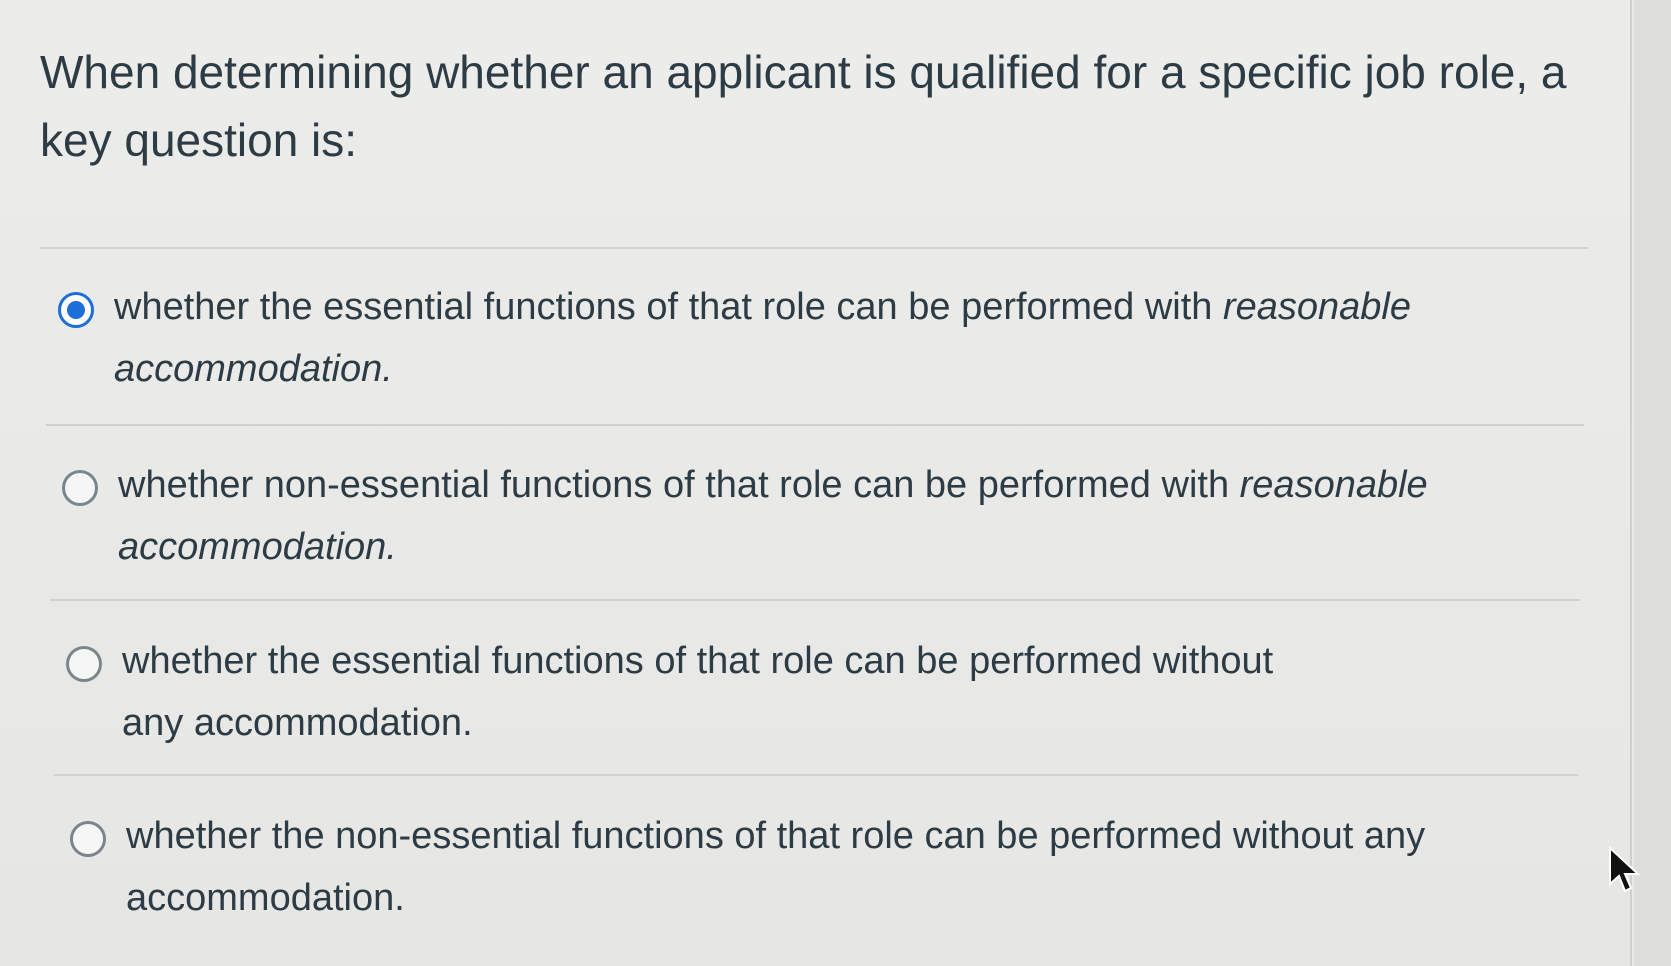  What do you see at coordinates (76, 310) in the screenshot?
I see `radio-selected-icon` at bounding box center [76, 310].